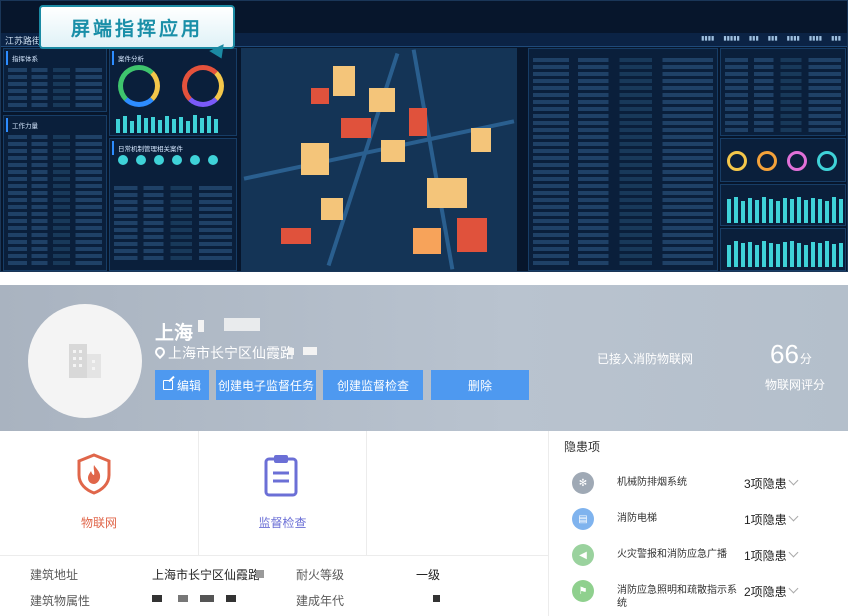  I want to click on weather-wind-icon: ▮▮▮, so click(772, 39).